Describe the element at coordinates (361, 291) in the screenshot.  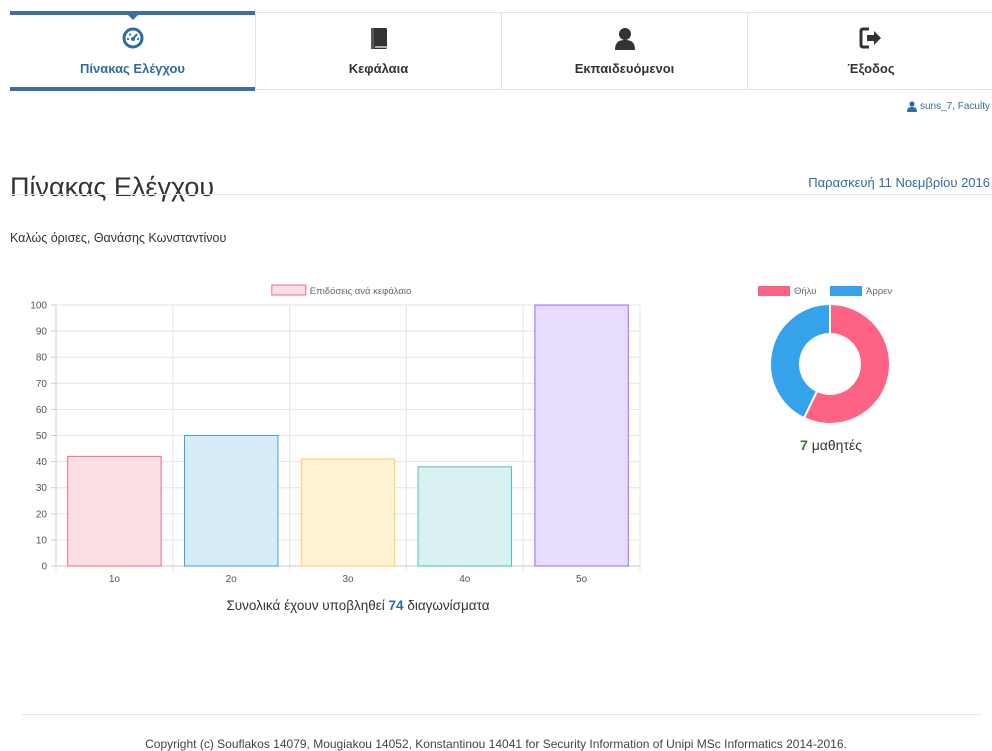
I see `legend-label: Επιδόσεις ανά κεφάλαιο` at that location.